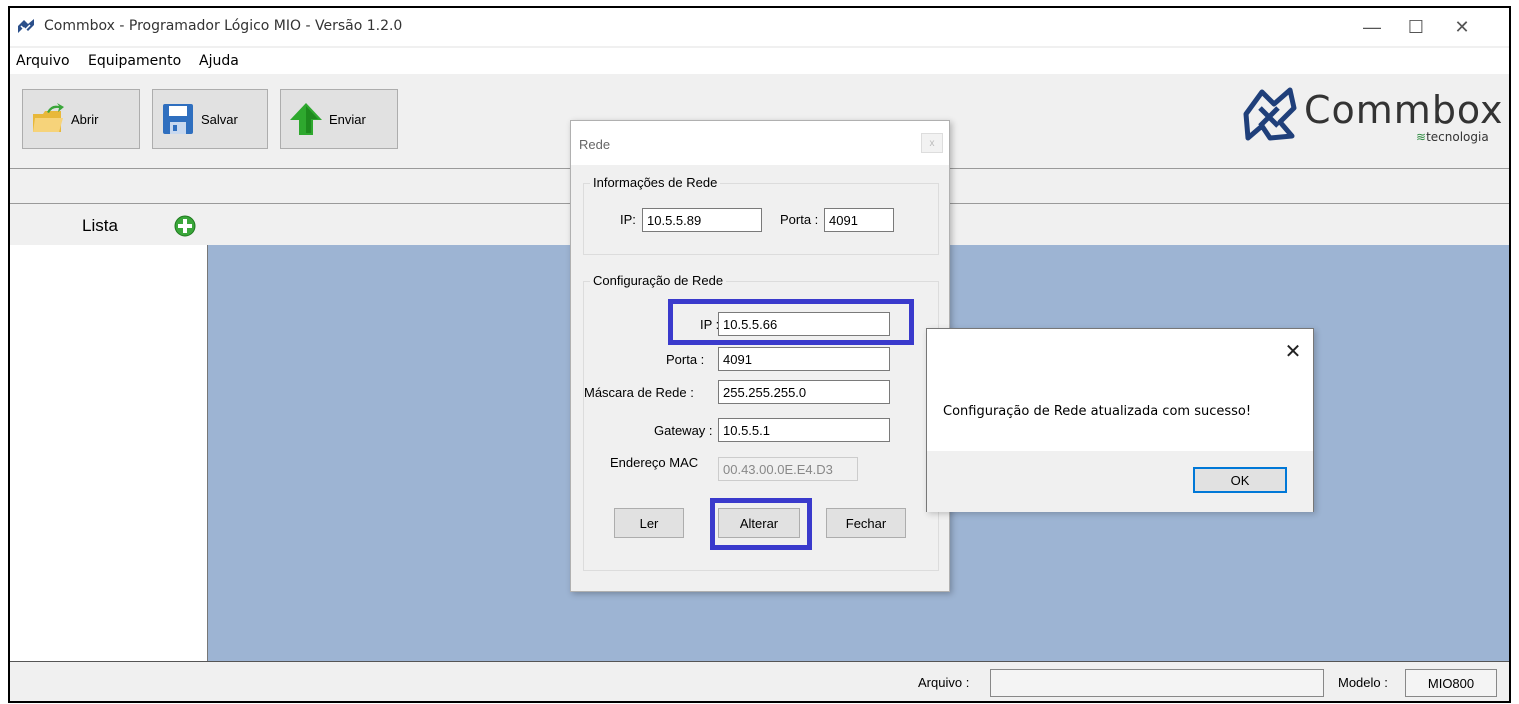 The width and height of the screenshot is (1519, 704). I want to click on menu-equipamento: Equipamento, so click(134, 61).